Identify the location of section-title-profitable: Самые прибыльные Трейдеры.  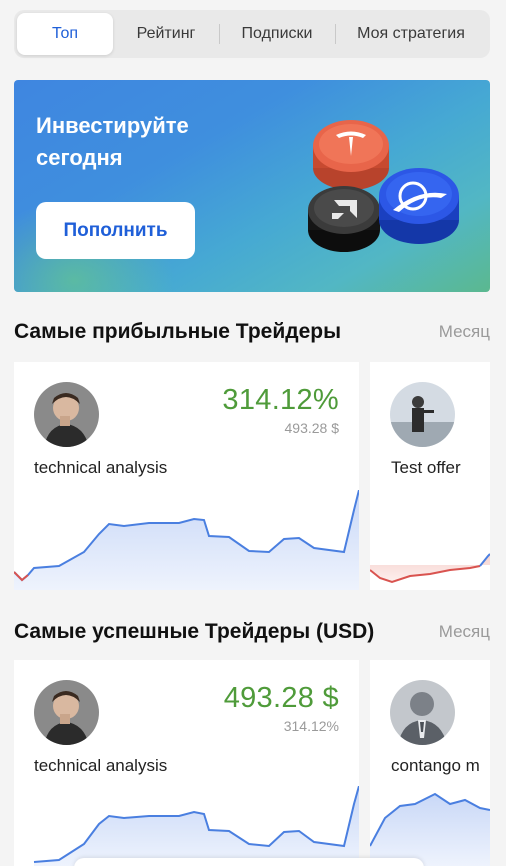
(178, 331).